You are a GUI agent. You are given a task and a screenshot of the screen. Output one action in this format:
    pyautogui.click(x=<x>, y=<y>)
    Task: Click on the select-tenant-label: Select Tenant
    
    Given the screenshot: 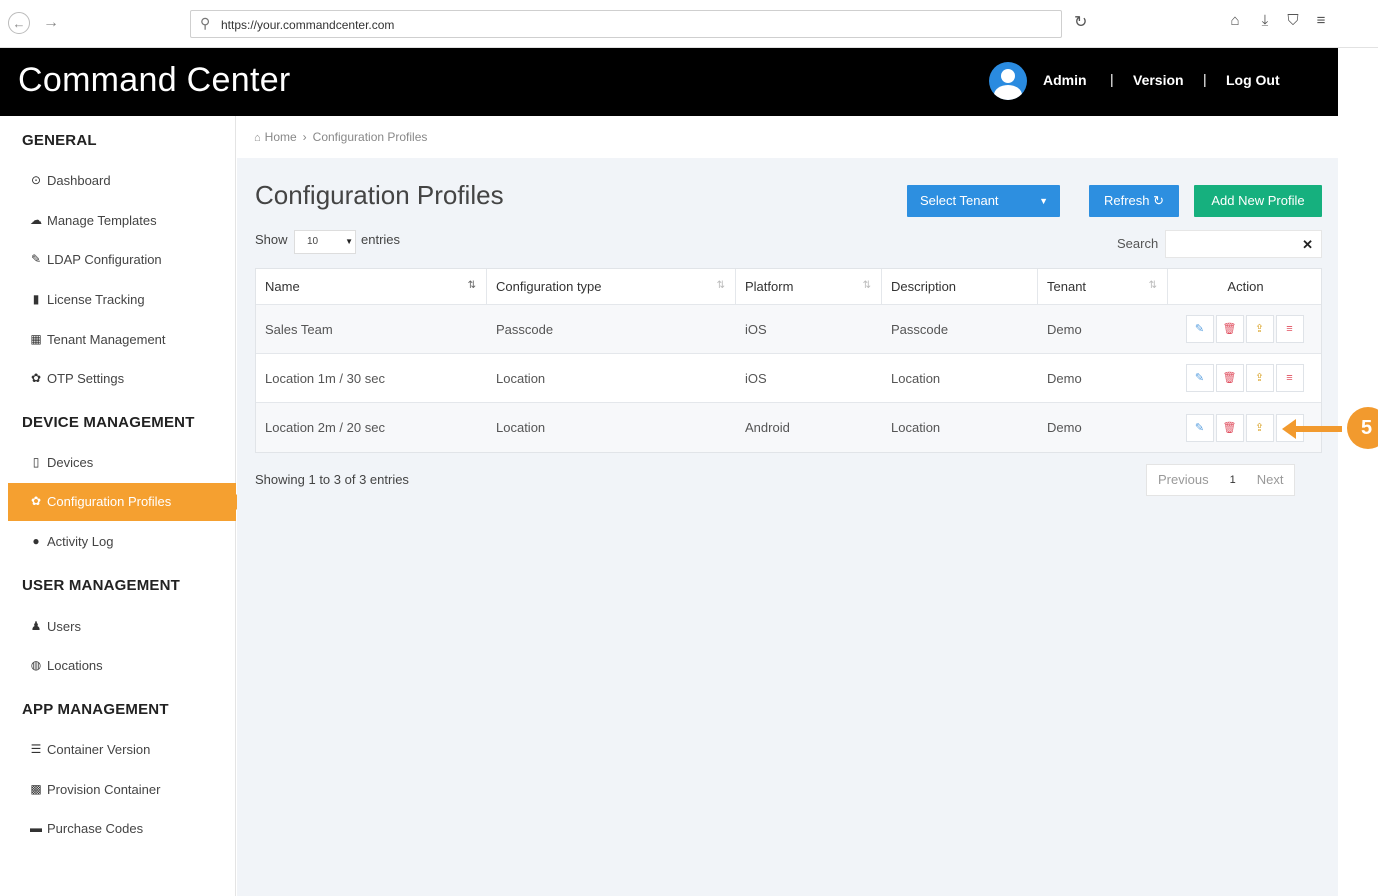 What is the action you would take?
    pyautogui.click(x=959, y=200)
    